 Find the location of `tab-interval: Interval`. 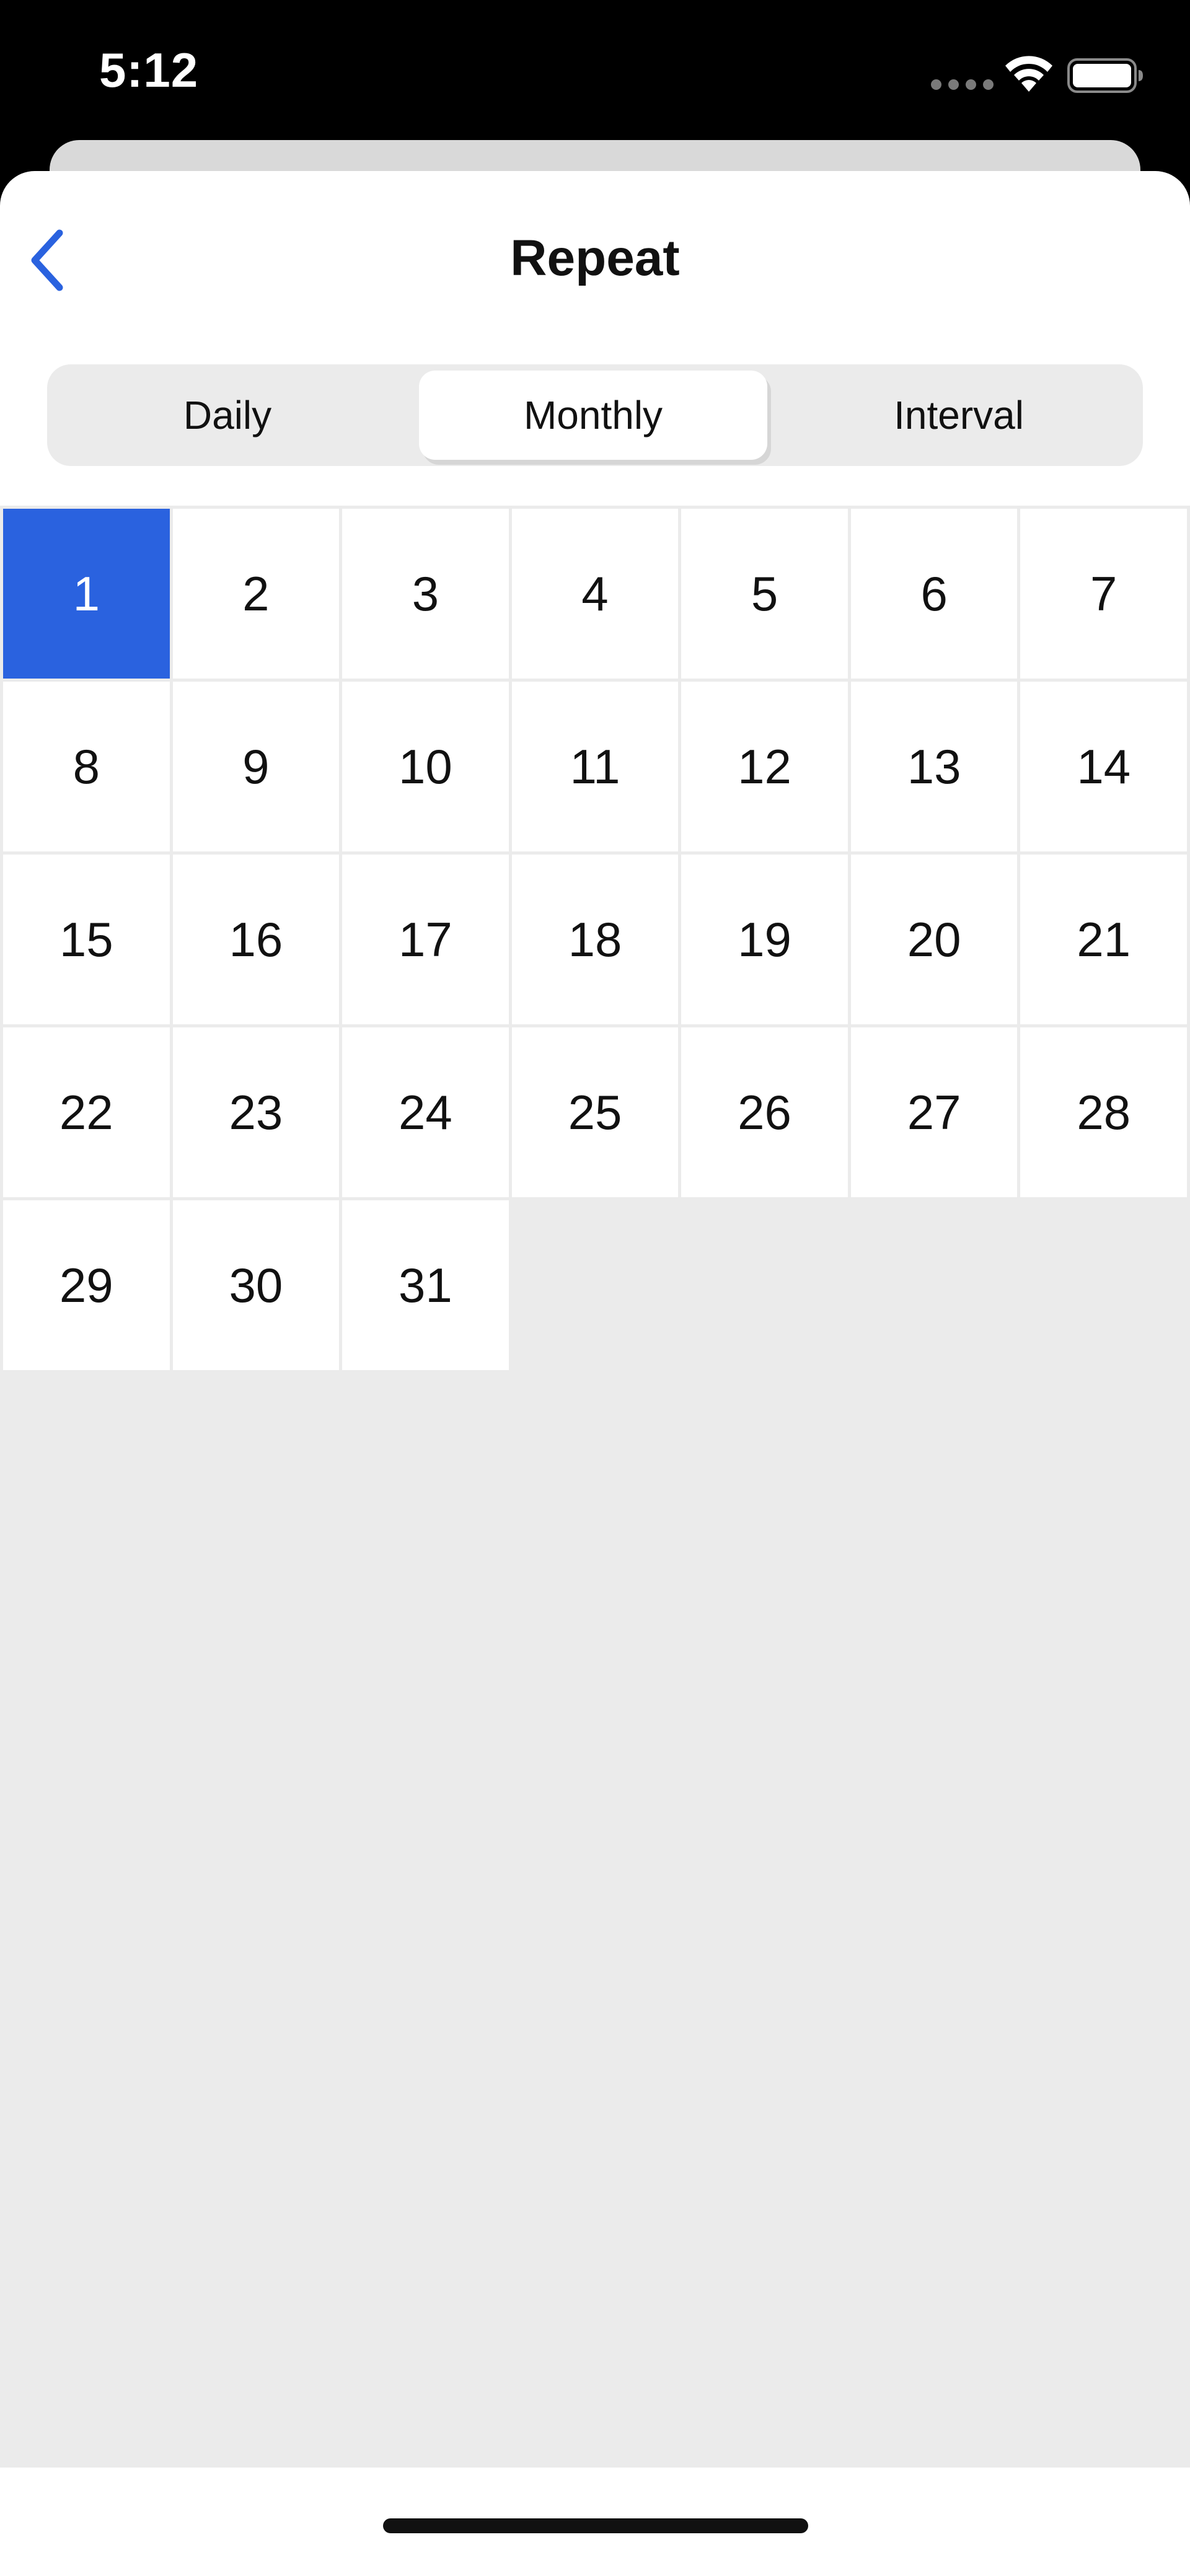

tab-interval: Interval is located at coordinates (959, 415).